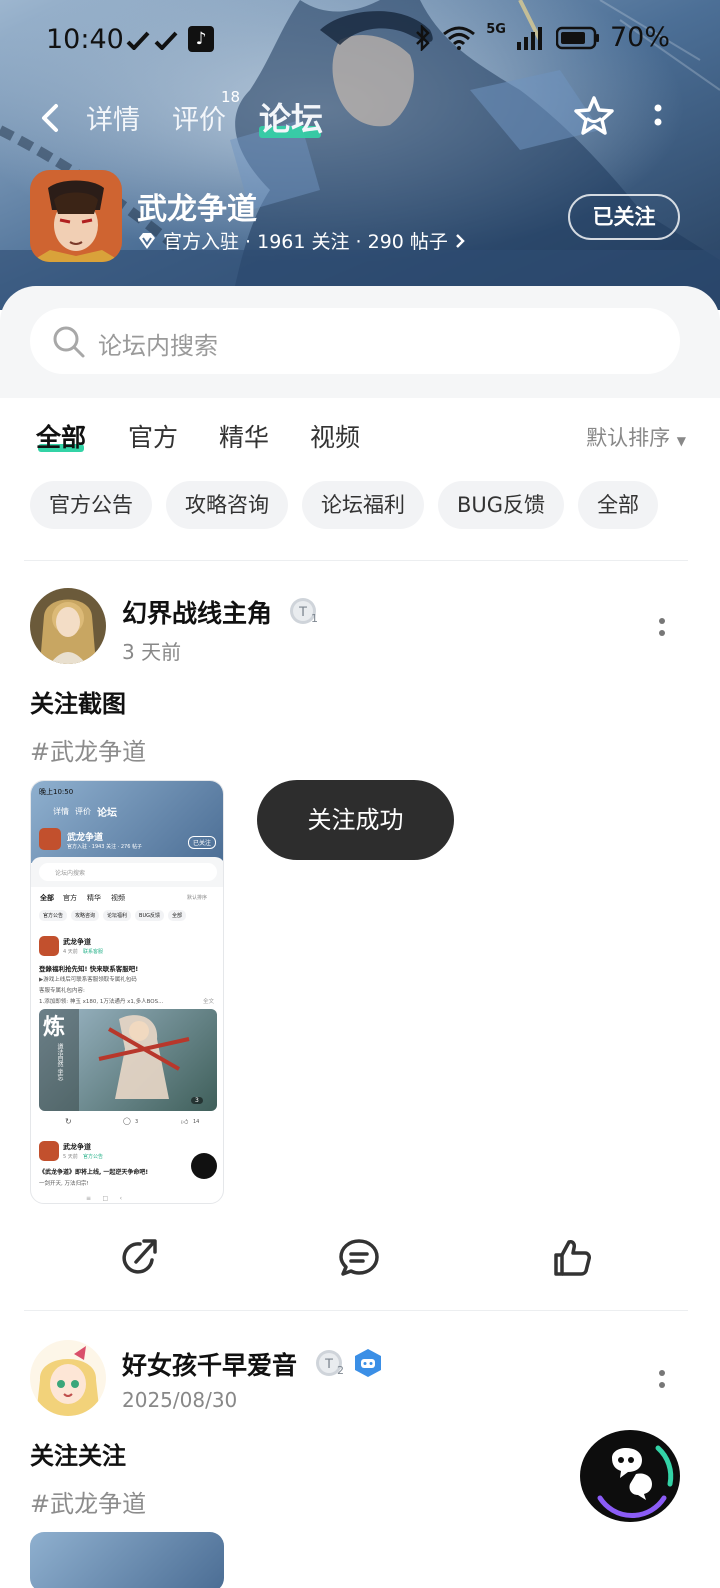 The image size is (720, 1588). What do you see at coordinates (85, 39) in the screenshot?
I see `status-time: 10:40` at bounding box center [85, 39].